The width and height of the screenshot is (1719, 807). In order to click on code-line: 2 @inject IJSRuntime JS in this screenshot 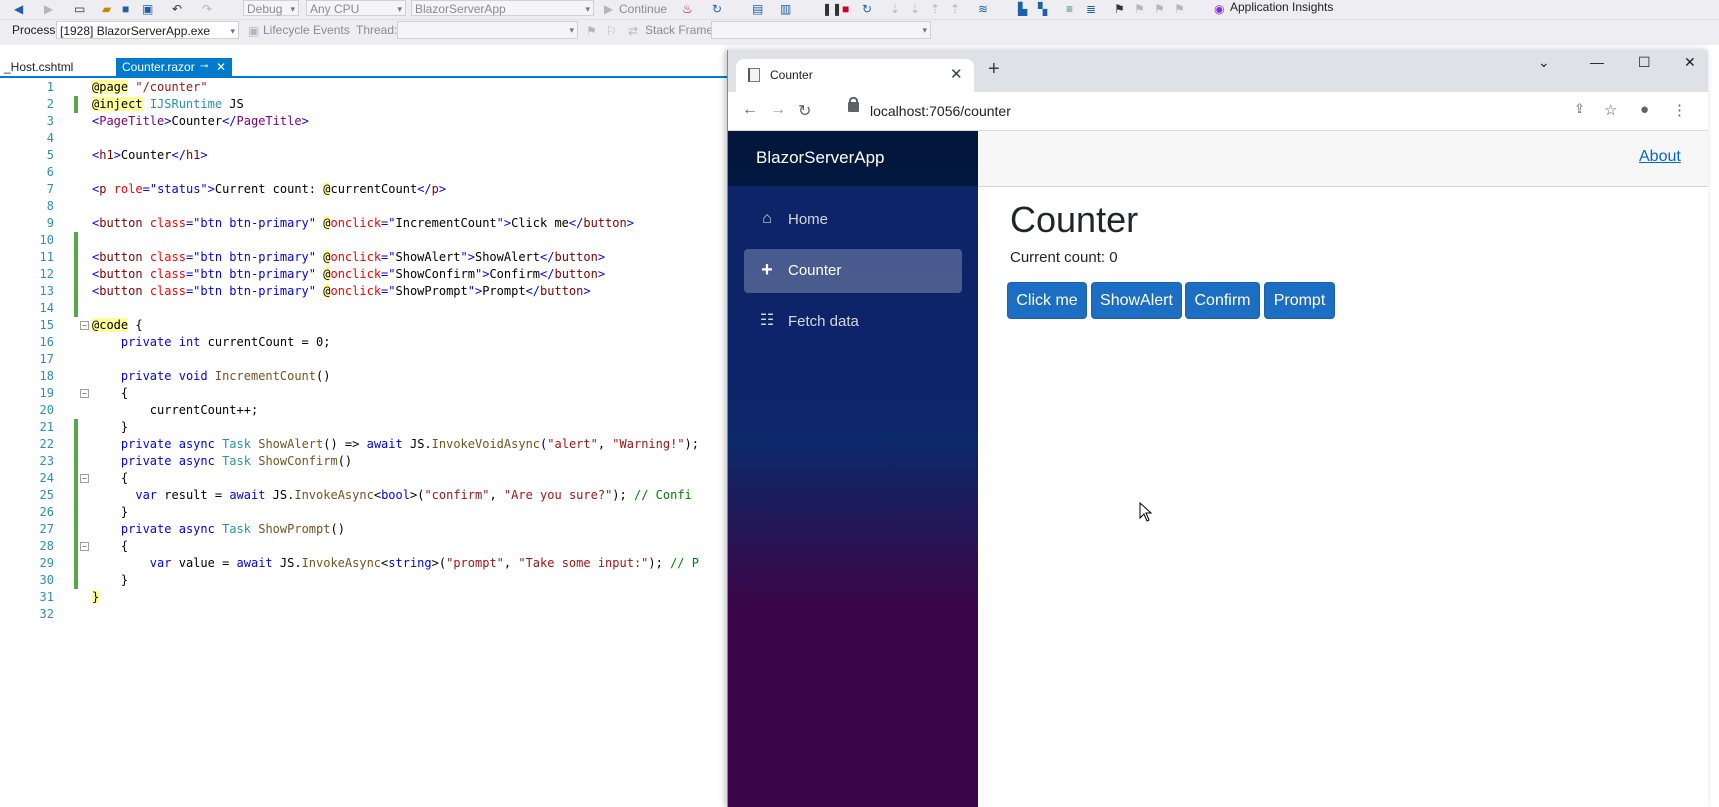, I will do `click(145, 104)`.